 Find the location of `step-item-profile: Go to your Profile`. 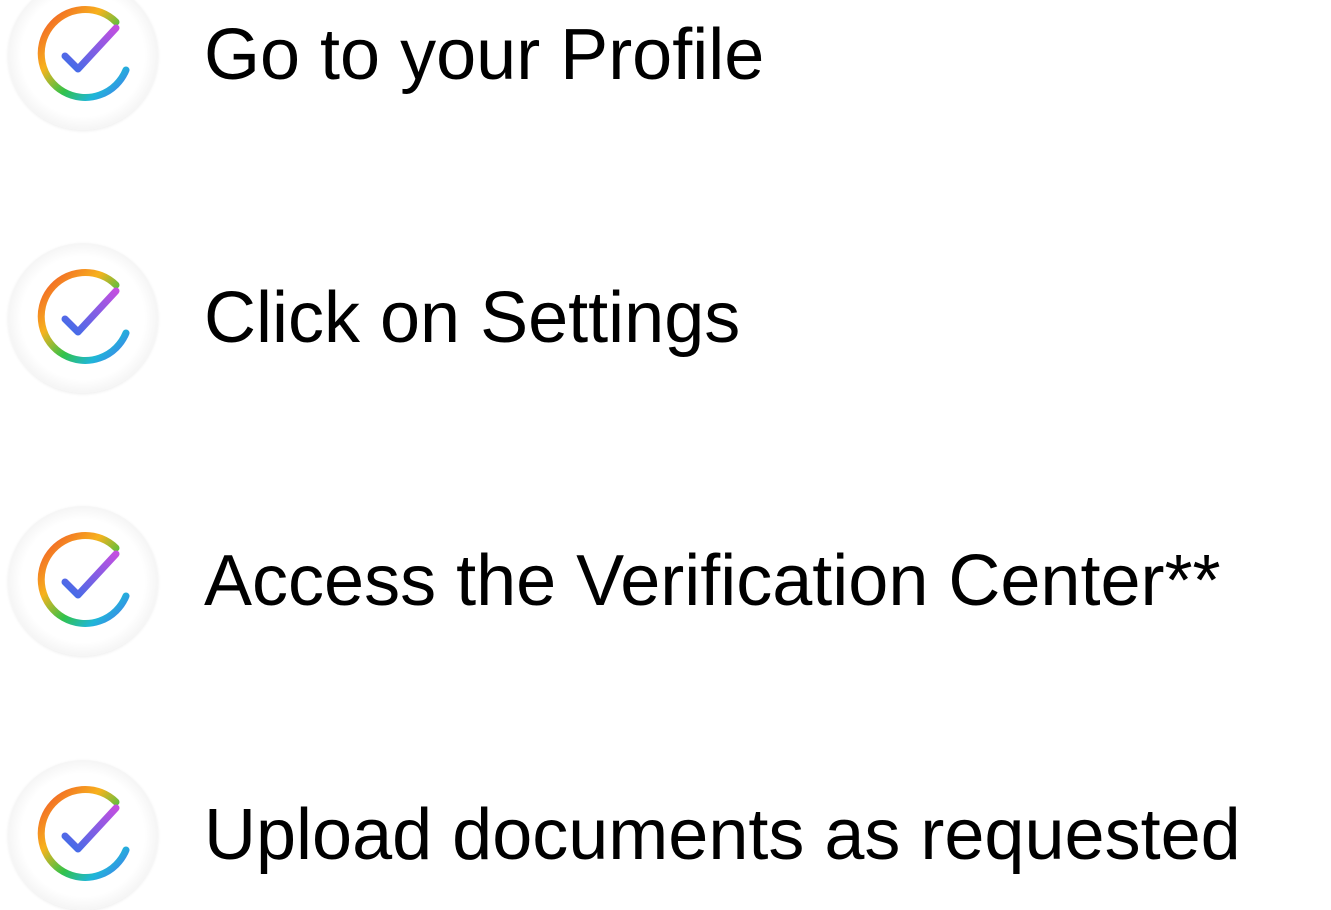

step-item-profile: Go to your Profile is located at coordinates (665, 65).